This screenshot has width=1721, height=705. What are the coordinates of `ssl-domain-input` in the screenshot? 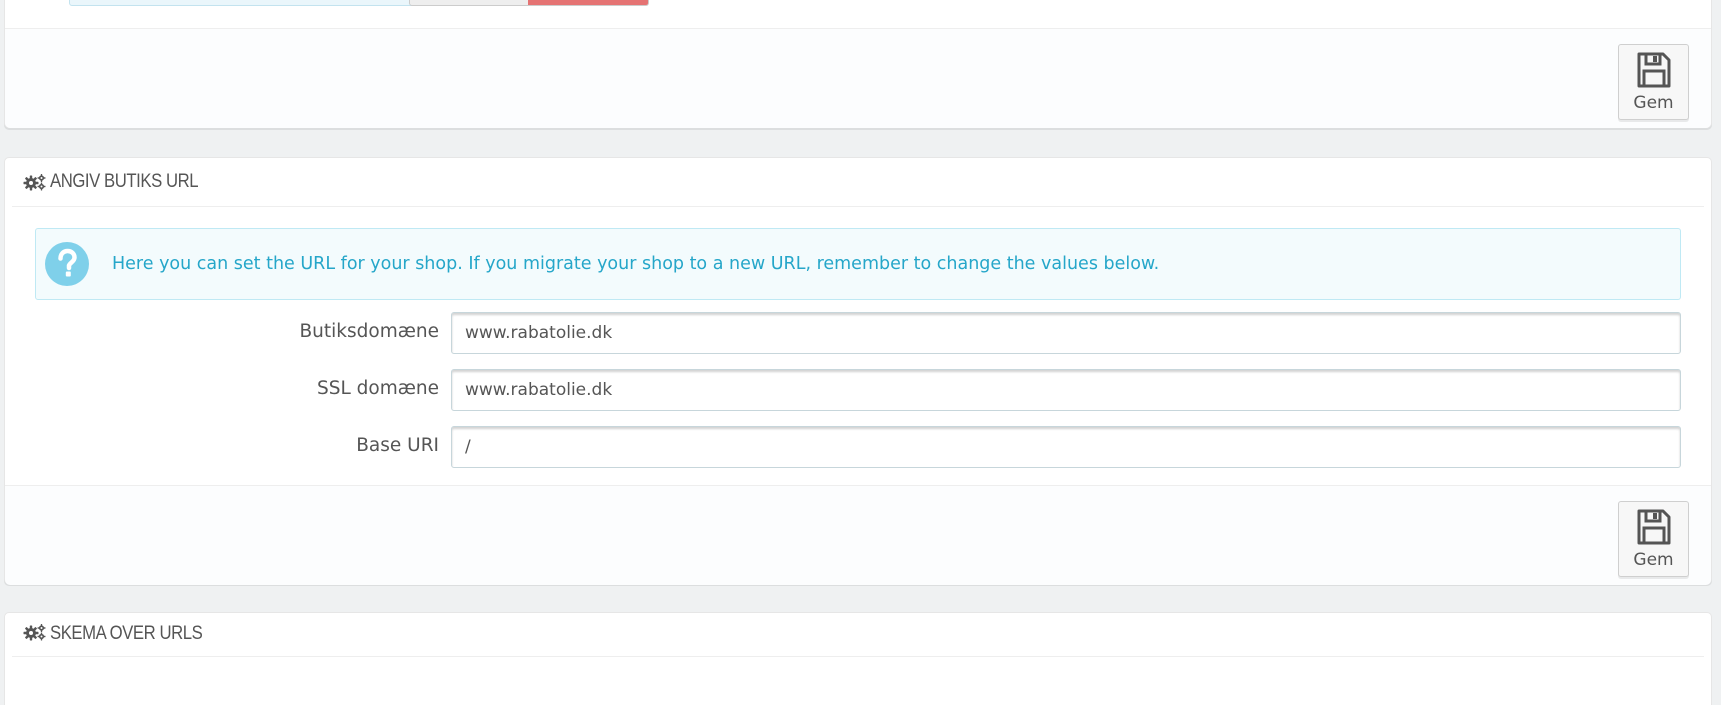 It's located at (1066, 390).